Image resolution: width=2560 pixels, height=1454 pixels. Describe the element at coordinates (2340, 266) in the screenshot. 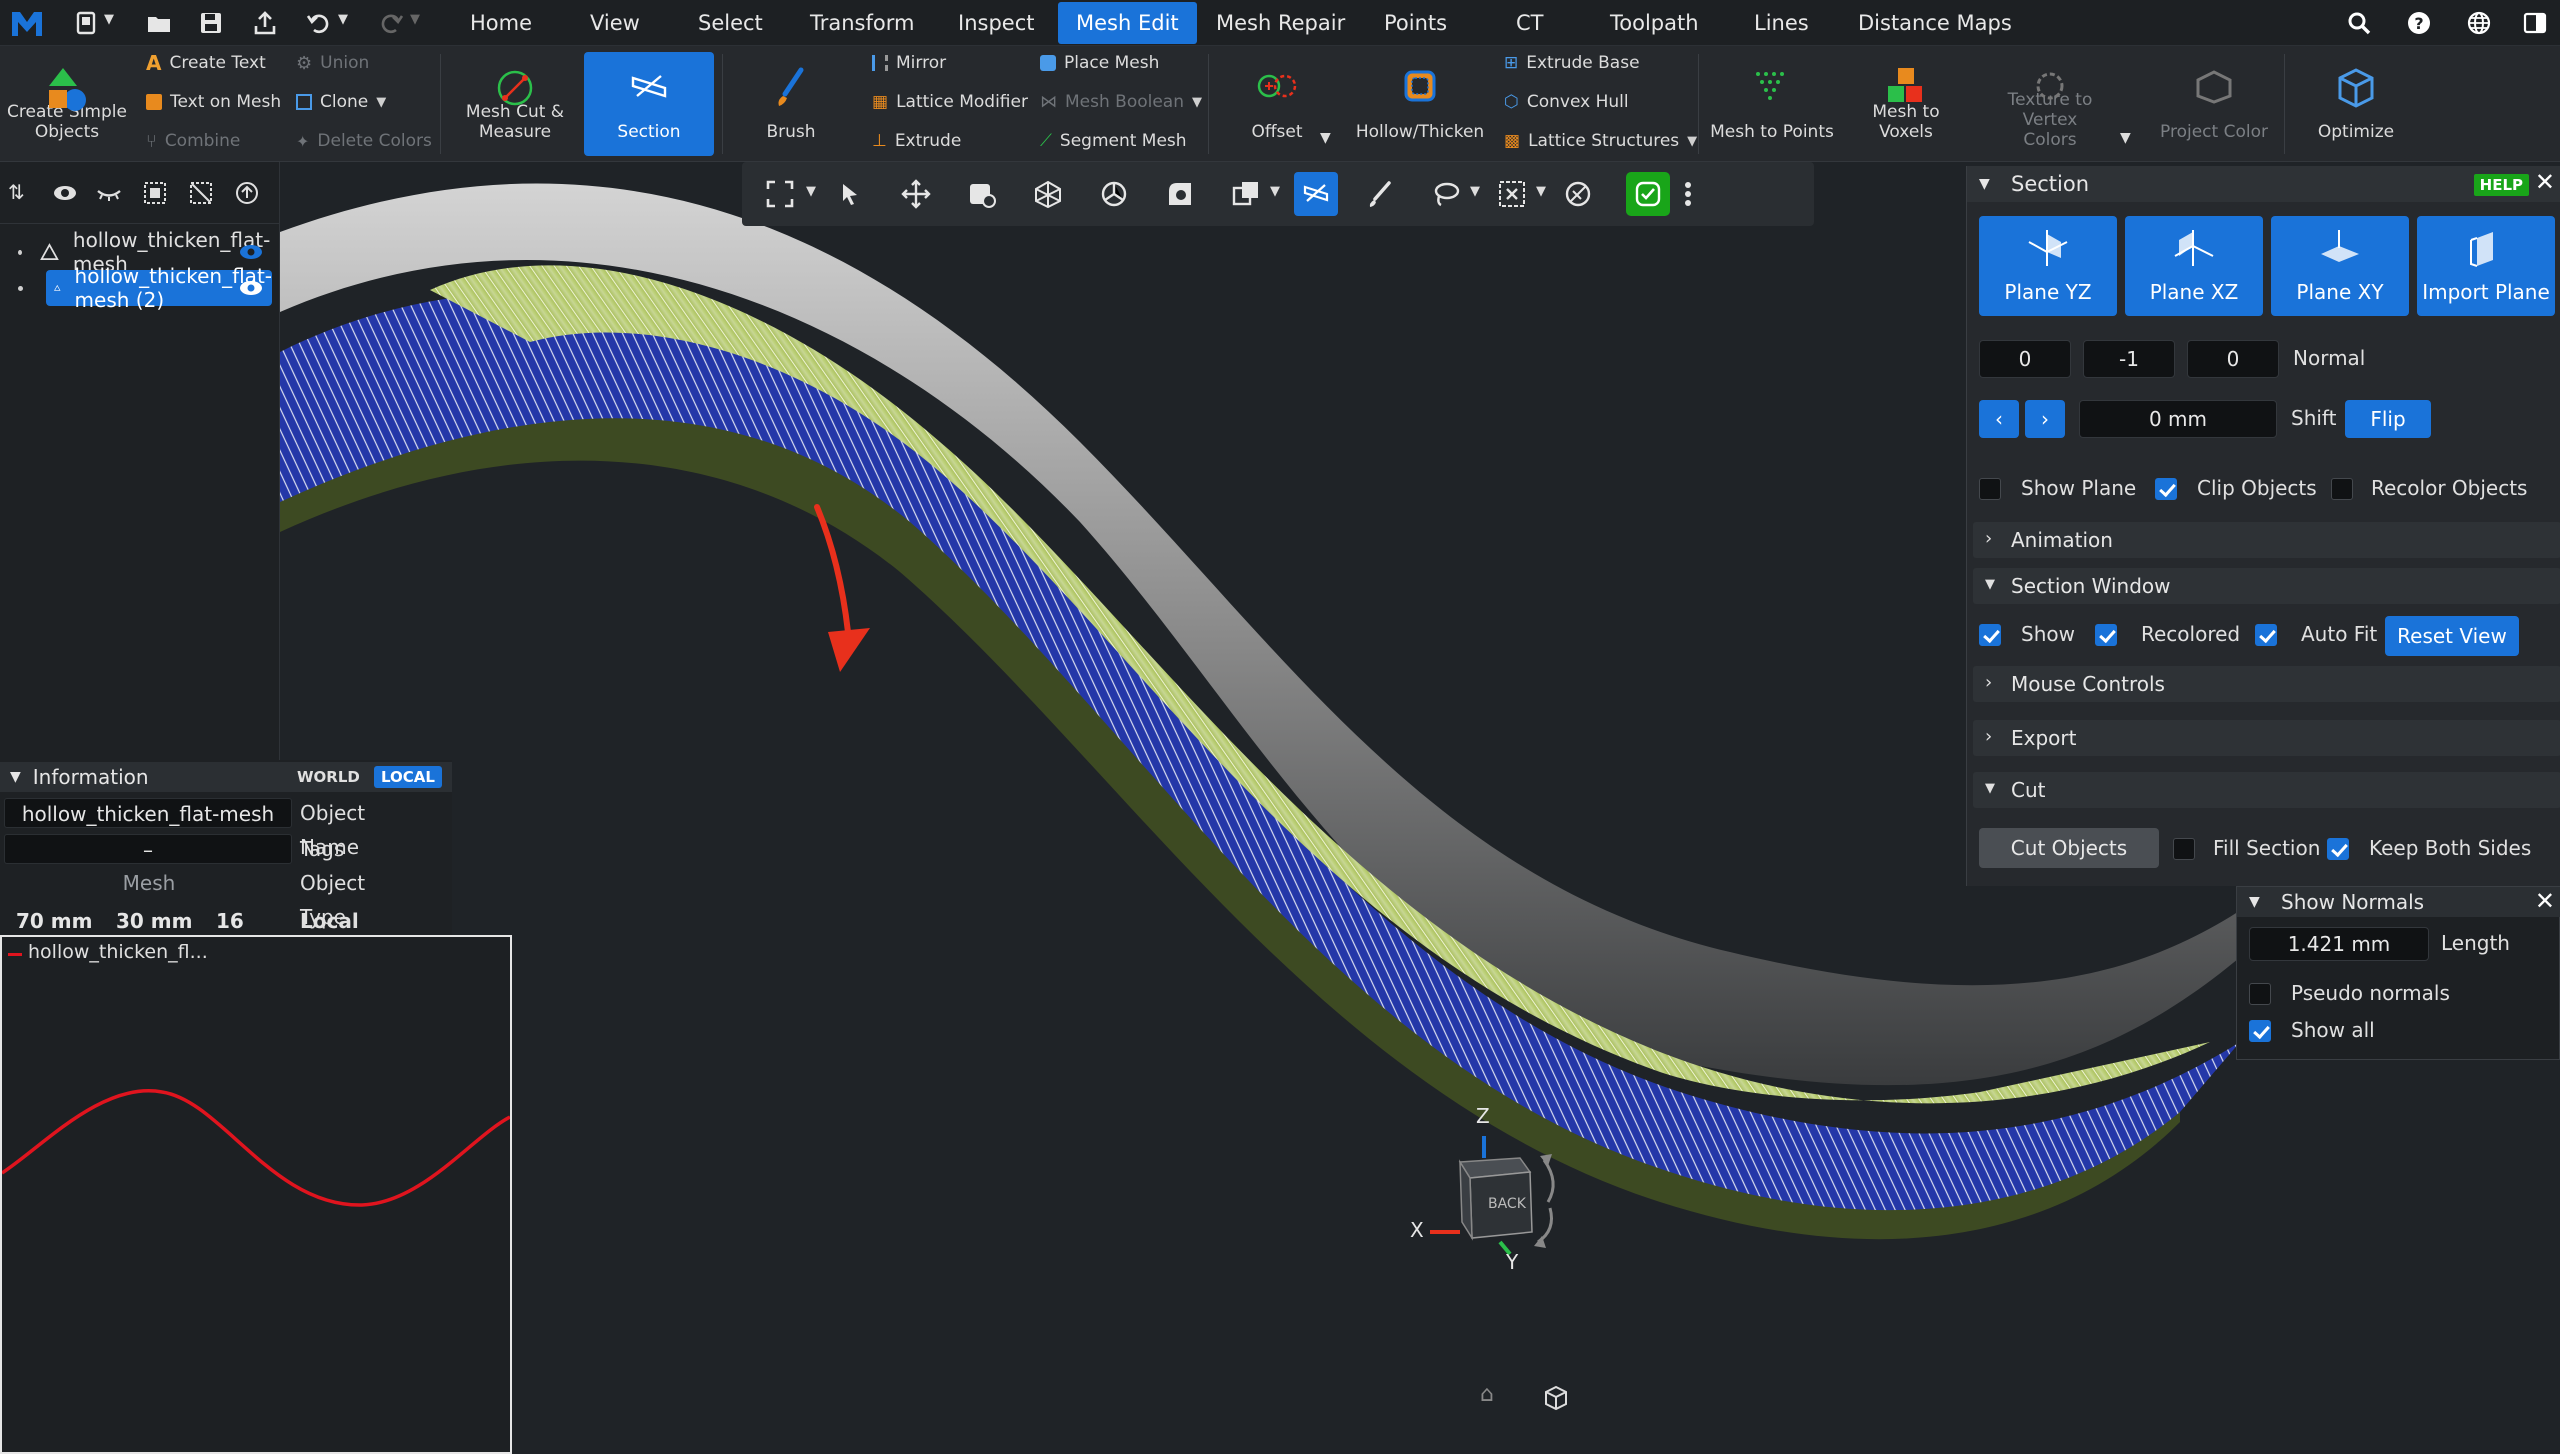

I see `plane-xy-button: Plane XY` at that location.